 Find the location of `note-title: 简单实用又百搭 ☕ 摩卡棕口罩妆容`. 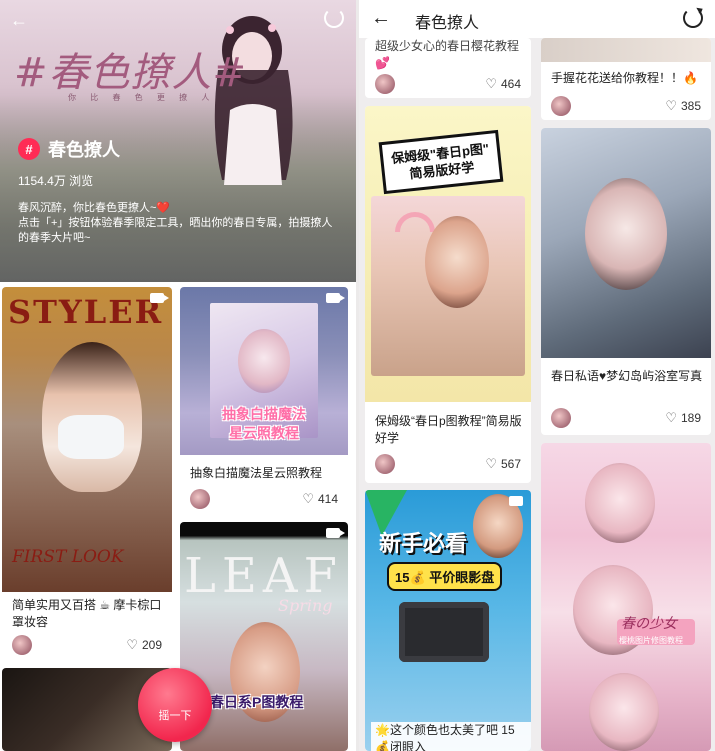

note-title: 简单实用又百搭 ☕ 摩卡棕口罩妆容 is located at coordinates (87, 613).